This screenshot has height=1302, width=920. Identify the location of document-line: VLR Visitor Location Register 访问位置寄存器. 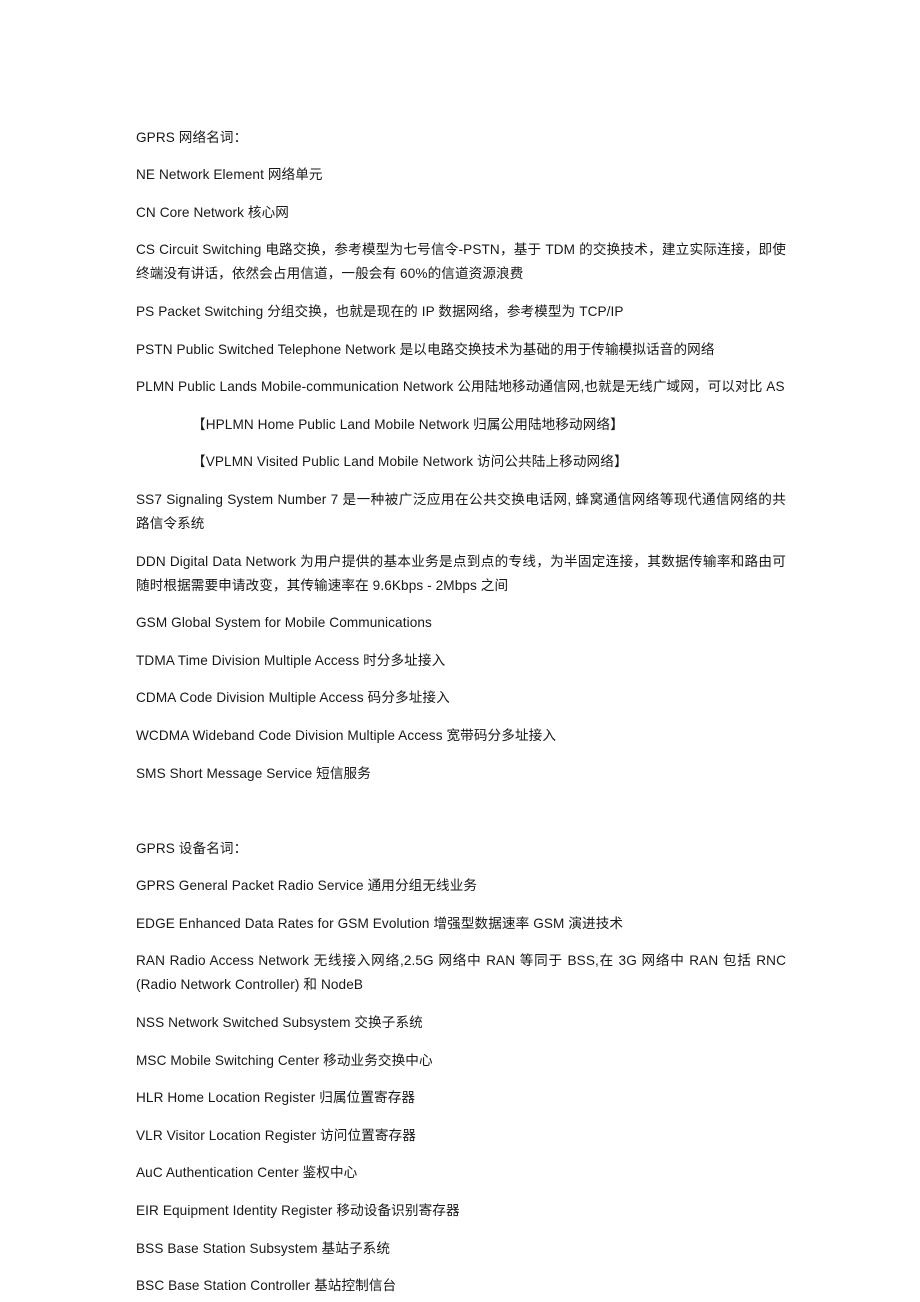
(276, 1135).